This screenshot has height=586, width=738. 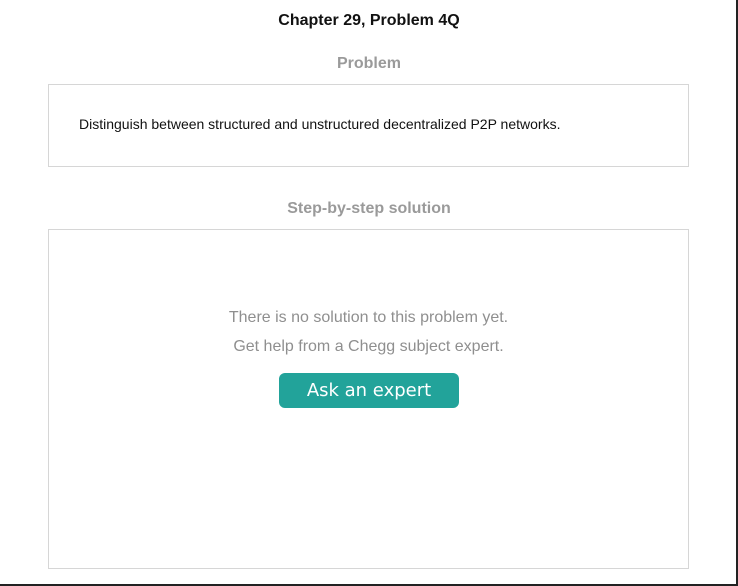 What do you see at coordinates (368, 346) in the screenshot?
I see `get-help-message: Get help from a Chegg subject expert.` at bounding box center [368, 346].